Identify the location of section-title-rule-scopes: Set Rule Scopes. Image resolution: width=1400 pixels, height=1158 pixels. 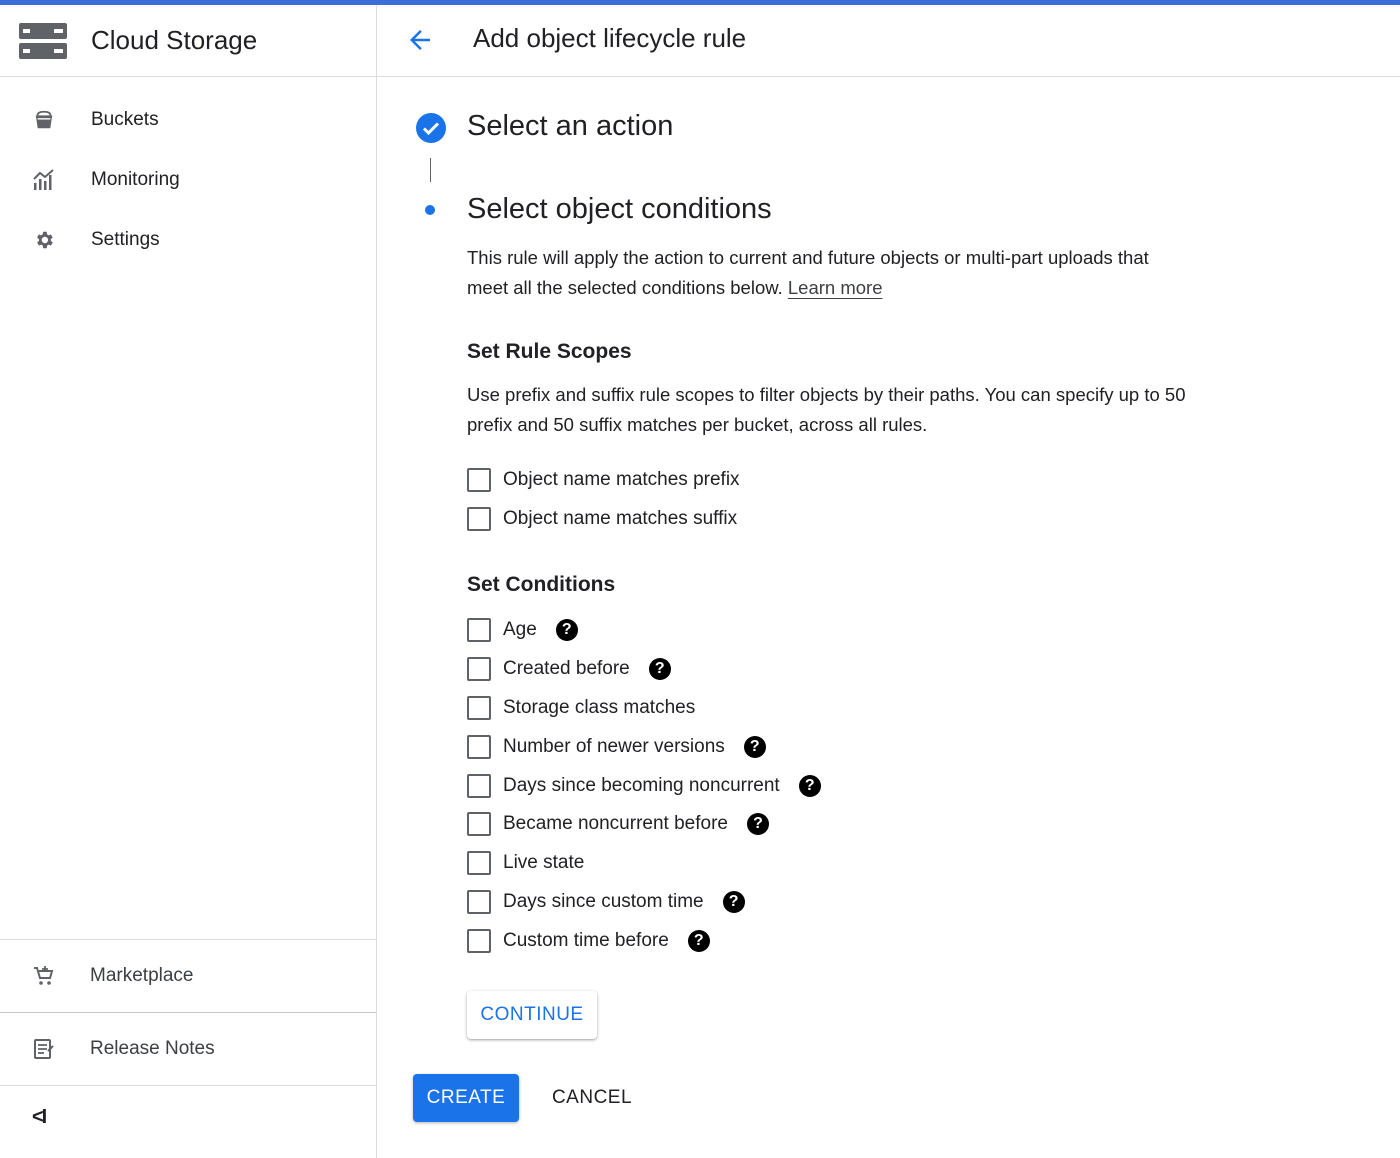
(549, 351).